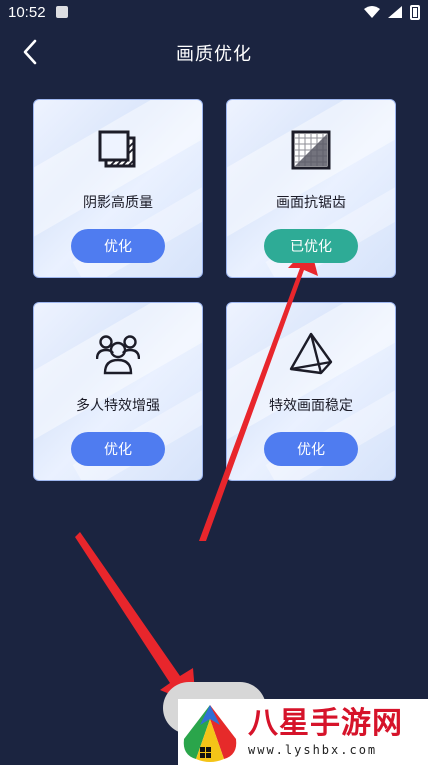 The width and height of the screenshot is (428, 765). I want to click on header: 画质优化, so click(214, 52).